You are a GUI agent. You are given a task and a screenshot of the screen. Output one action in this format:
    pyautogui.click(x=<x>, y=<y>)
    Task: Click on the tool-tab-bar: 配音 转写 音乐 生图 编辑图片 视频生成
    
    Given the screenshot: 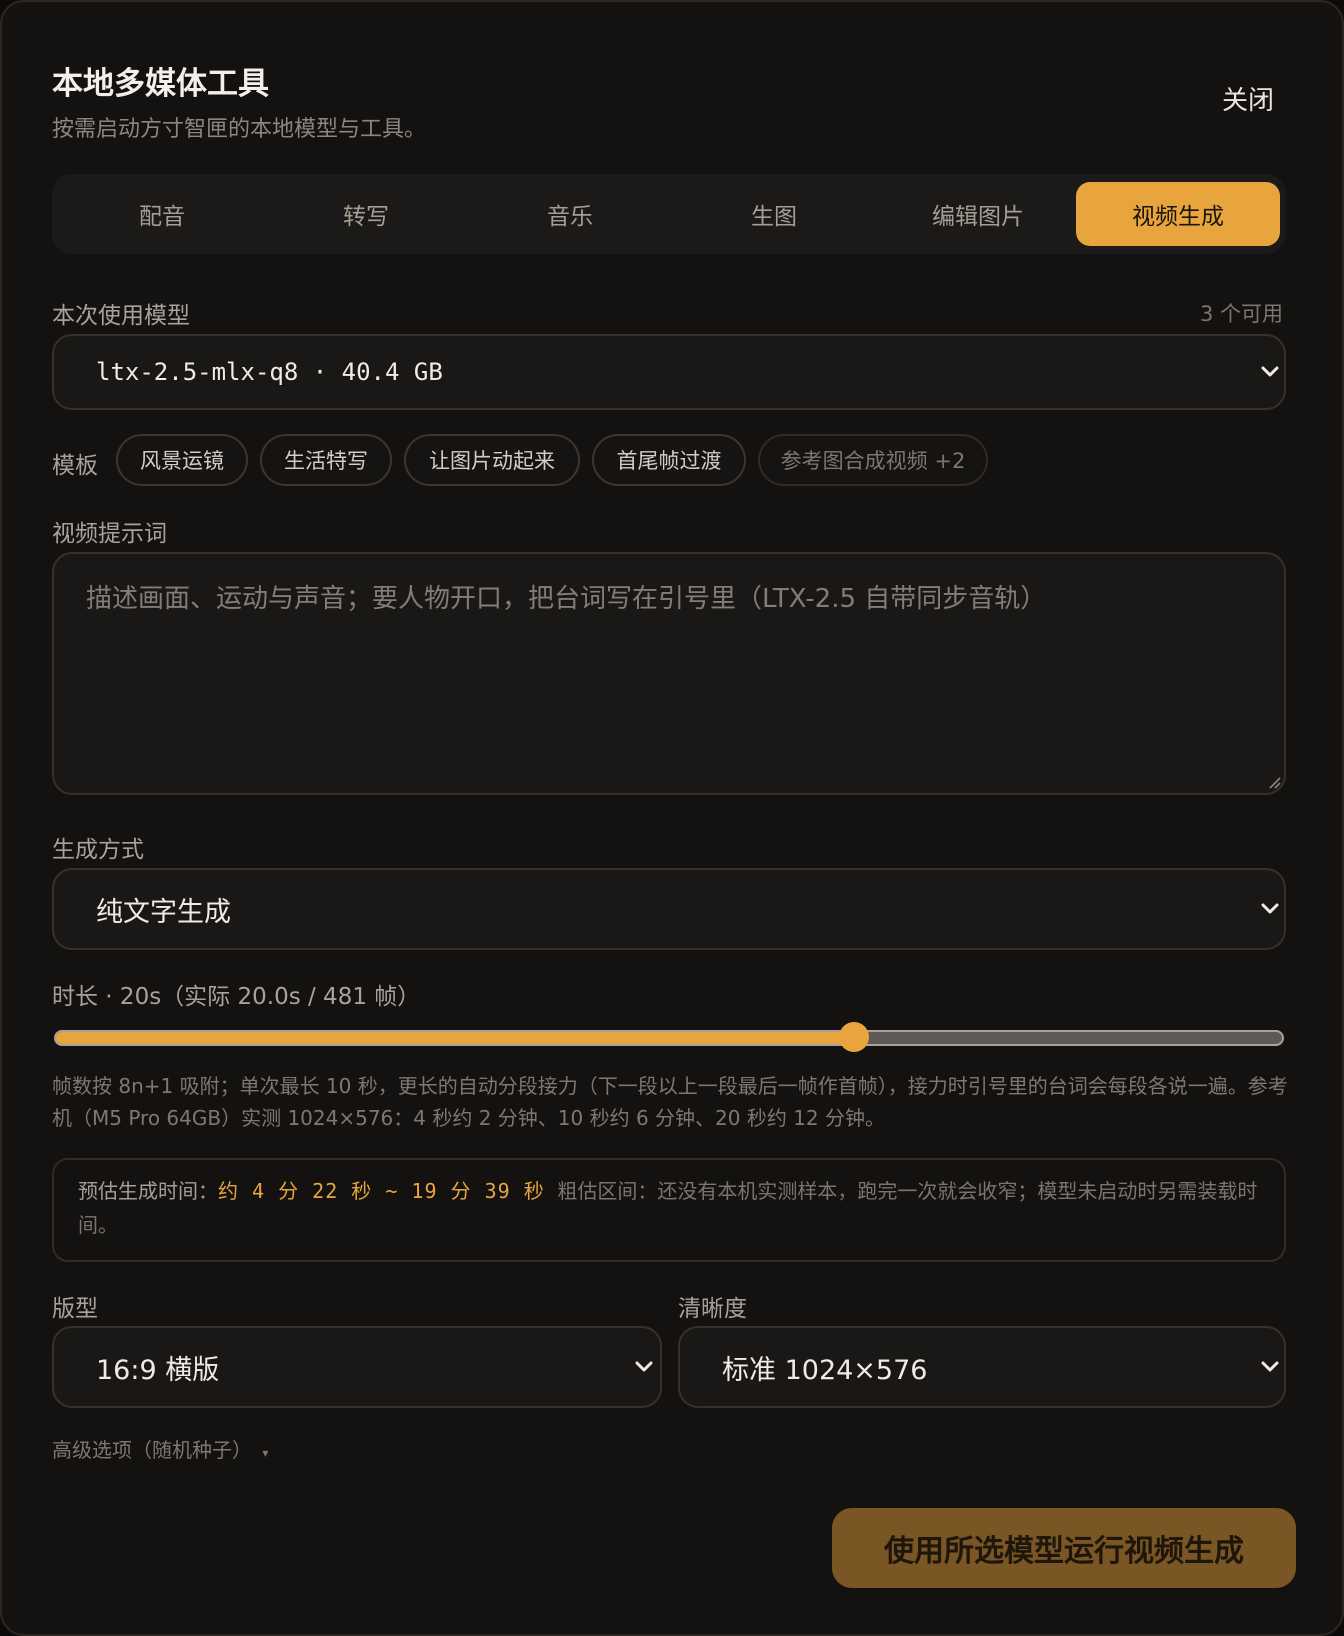 What is the action you would take?
    pyautogui.click(x=669, y=214)
    